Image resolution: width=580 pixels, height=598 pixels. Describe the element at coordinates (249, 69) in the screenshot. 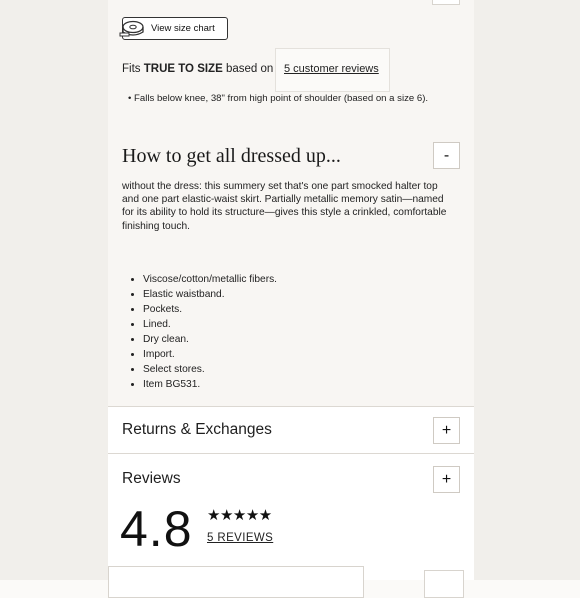

I see `fit-suffix: based on` at that location.